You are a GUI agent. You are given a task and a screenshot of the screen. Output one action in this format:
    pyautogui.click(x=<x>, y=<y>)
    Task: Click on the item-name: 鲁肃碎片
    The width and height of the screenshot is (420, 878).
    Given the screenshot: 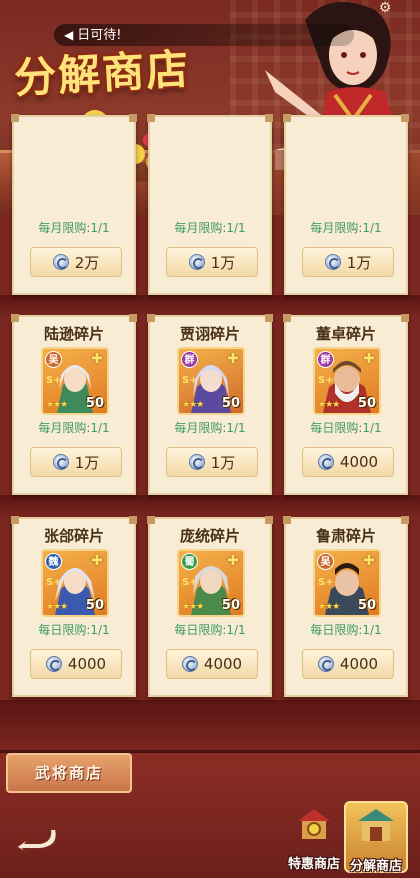 What is the action you would take?
    pyautogui.click(x=345, y=536)
    